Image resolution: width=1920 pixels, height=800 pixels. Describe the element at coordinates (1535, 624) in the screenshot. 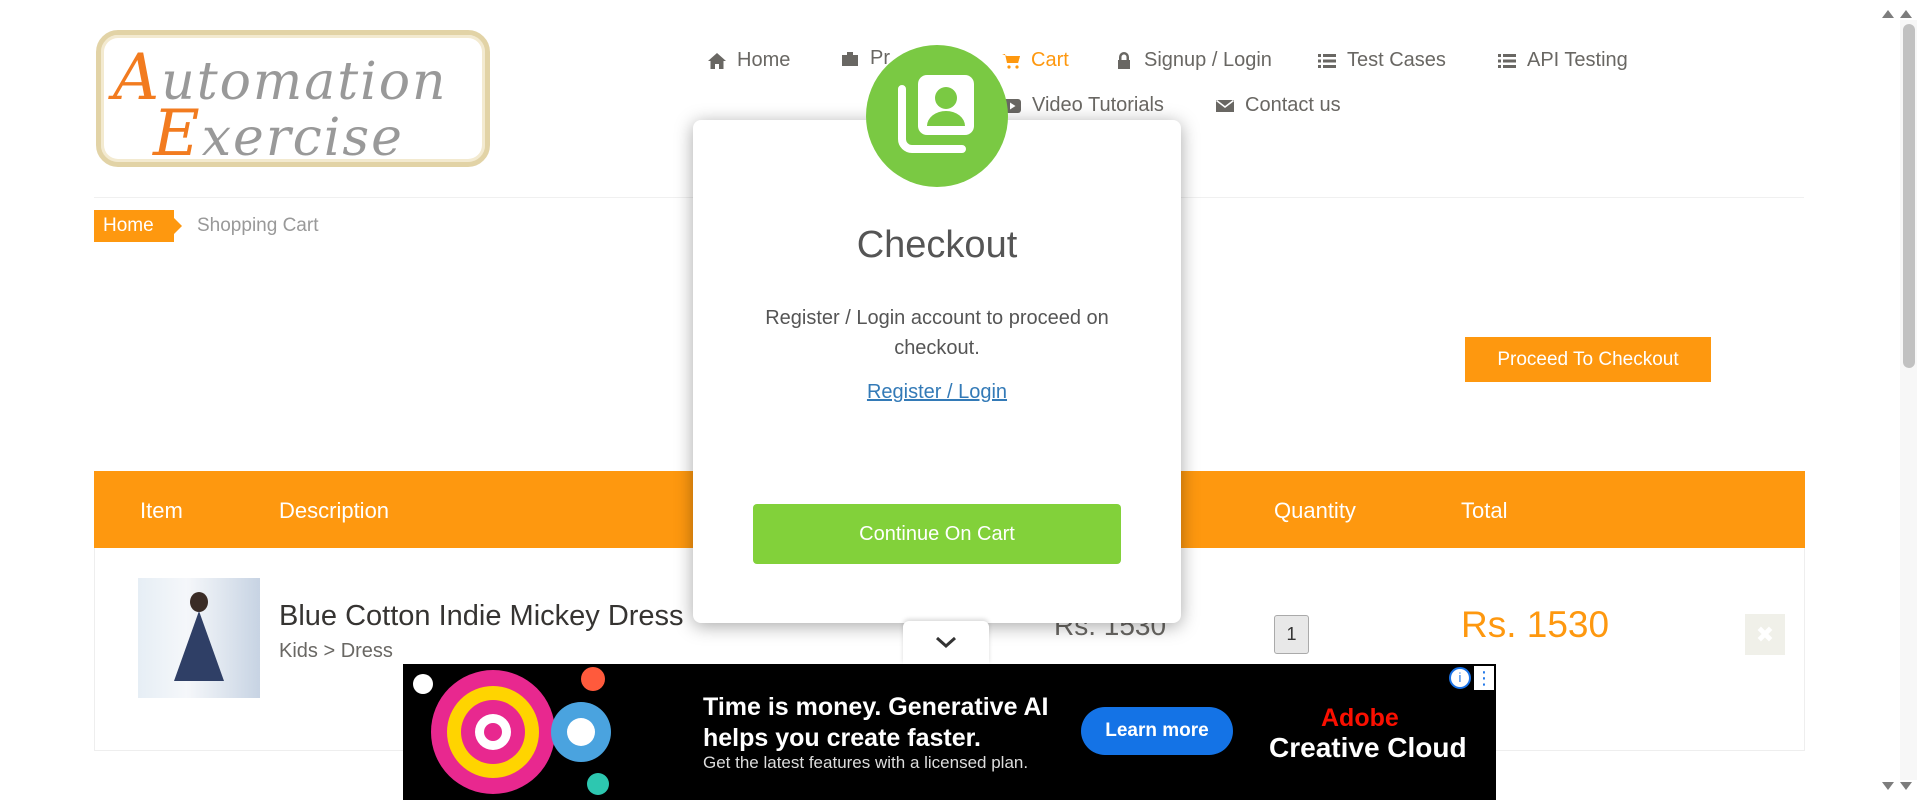

I see `line-total: Rs. 1530` at that location.